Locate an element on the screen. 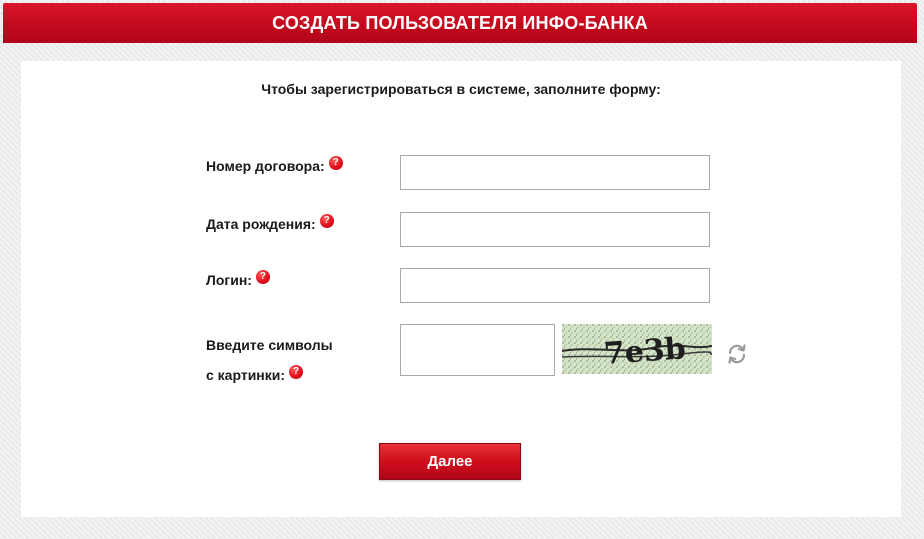 This screenshot has height=539, width=924. birth-date-label: Дата рождения: ? is located at coordinates (270, 223).